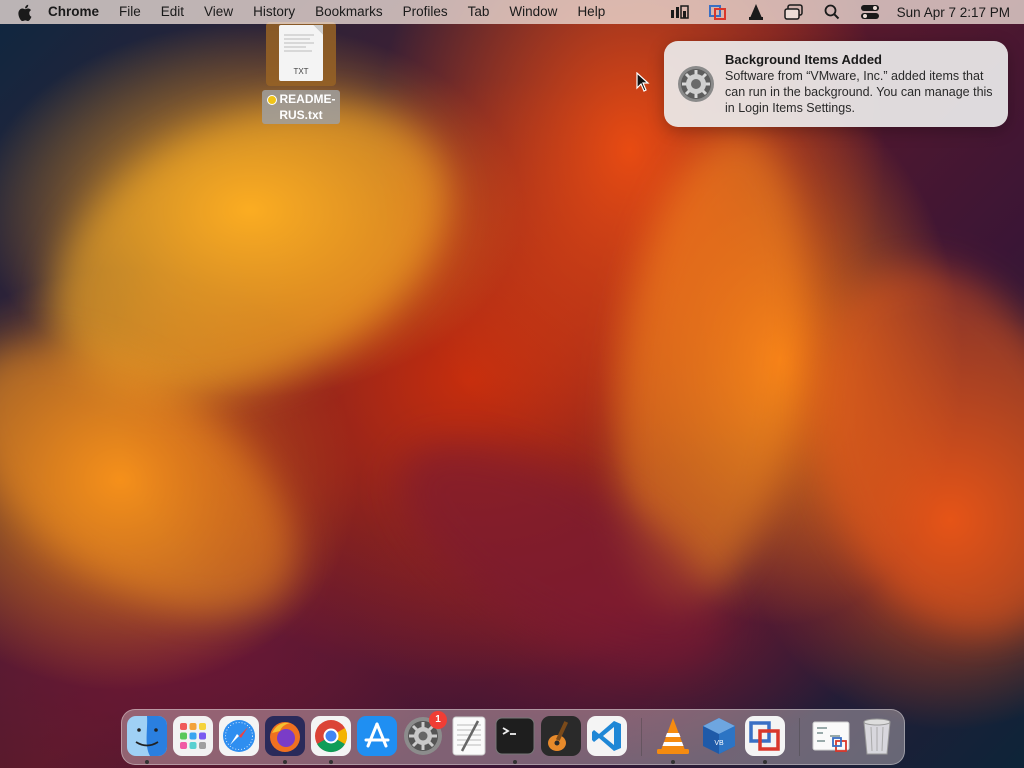 This screenshot has width=1024, height=768. What do you see at coordinates (274, 12) in the screenshot?
I see `menu-history: History` at bounding box center [274, 12].